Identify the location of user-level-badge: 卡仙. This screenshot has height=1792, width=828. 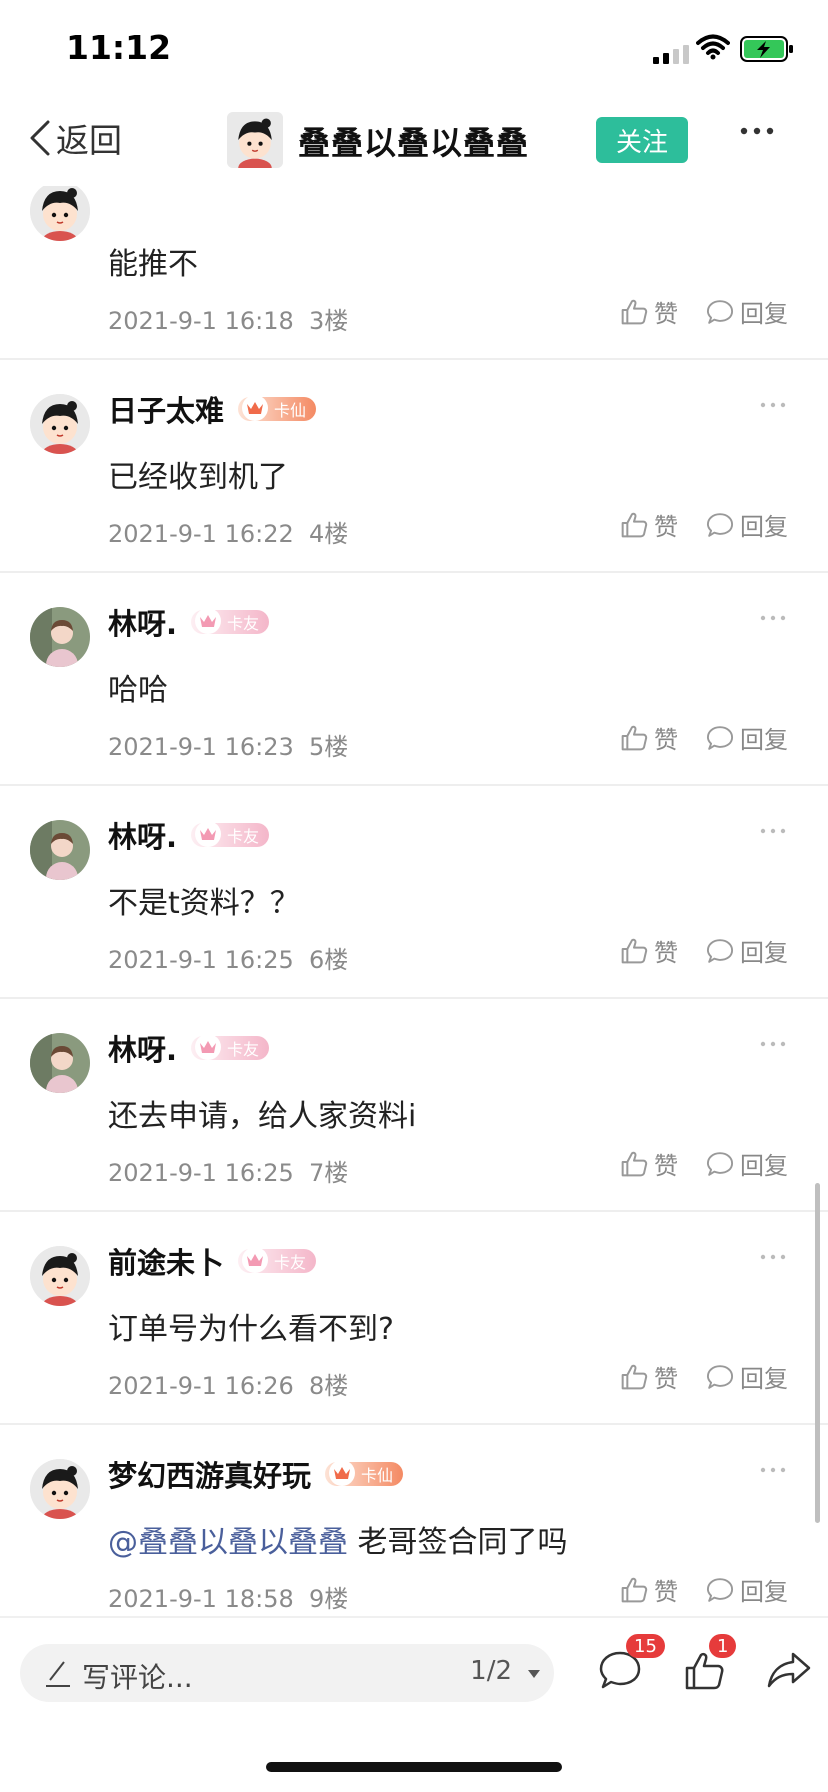
(277, 408).